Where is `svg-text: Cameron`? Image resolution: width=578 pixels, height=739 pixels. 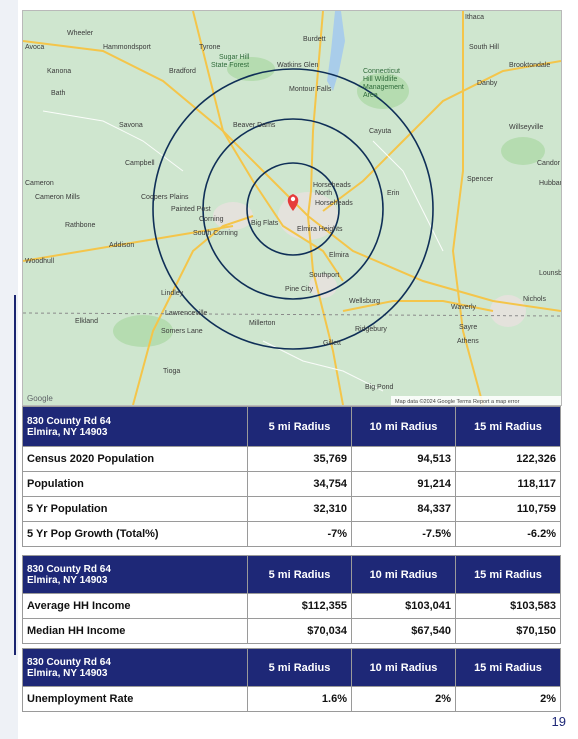
svg-text: Cameron is located at coordinates (39, 183).